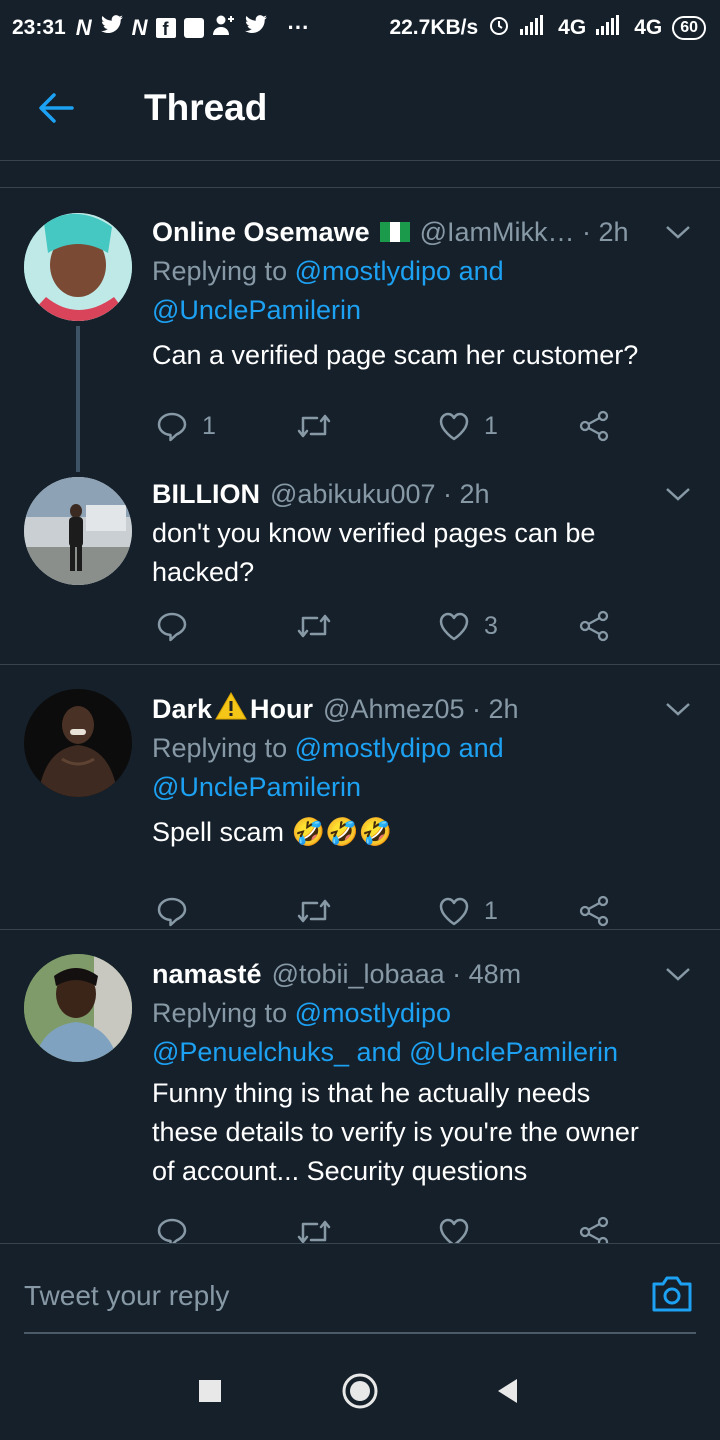  Describe the element at coordinates (380, 494) in the screenshot. I see `handle: @abikuku007 · 2h` at that location.